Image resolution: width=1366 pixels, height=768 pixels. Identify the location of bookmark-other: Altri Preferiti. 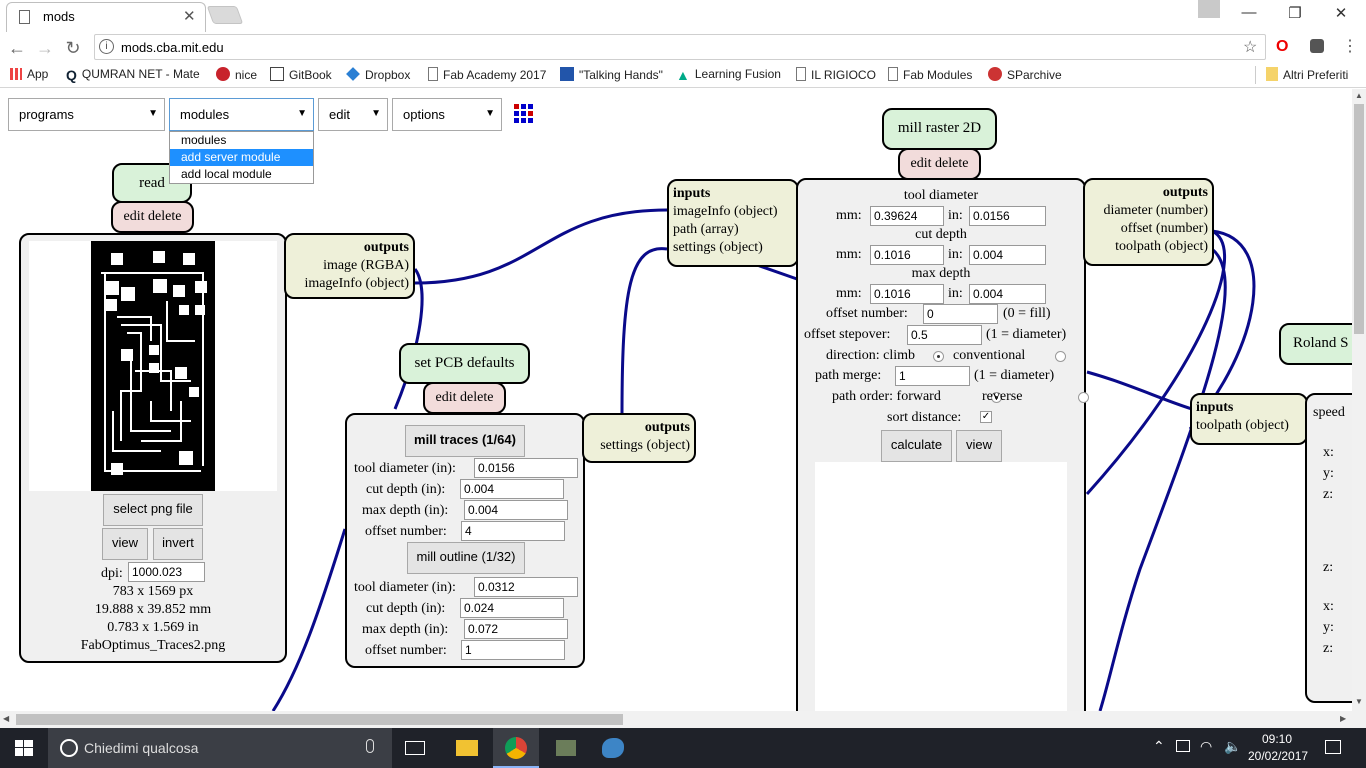
(1307, 74).